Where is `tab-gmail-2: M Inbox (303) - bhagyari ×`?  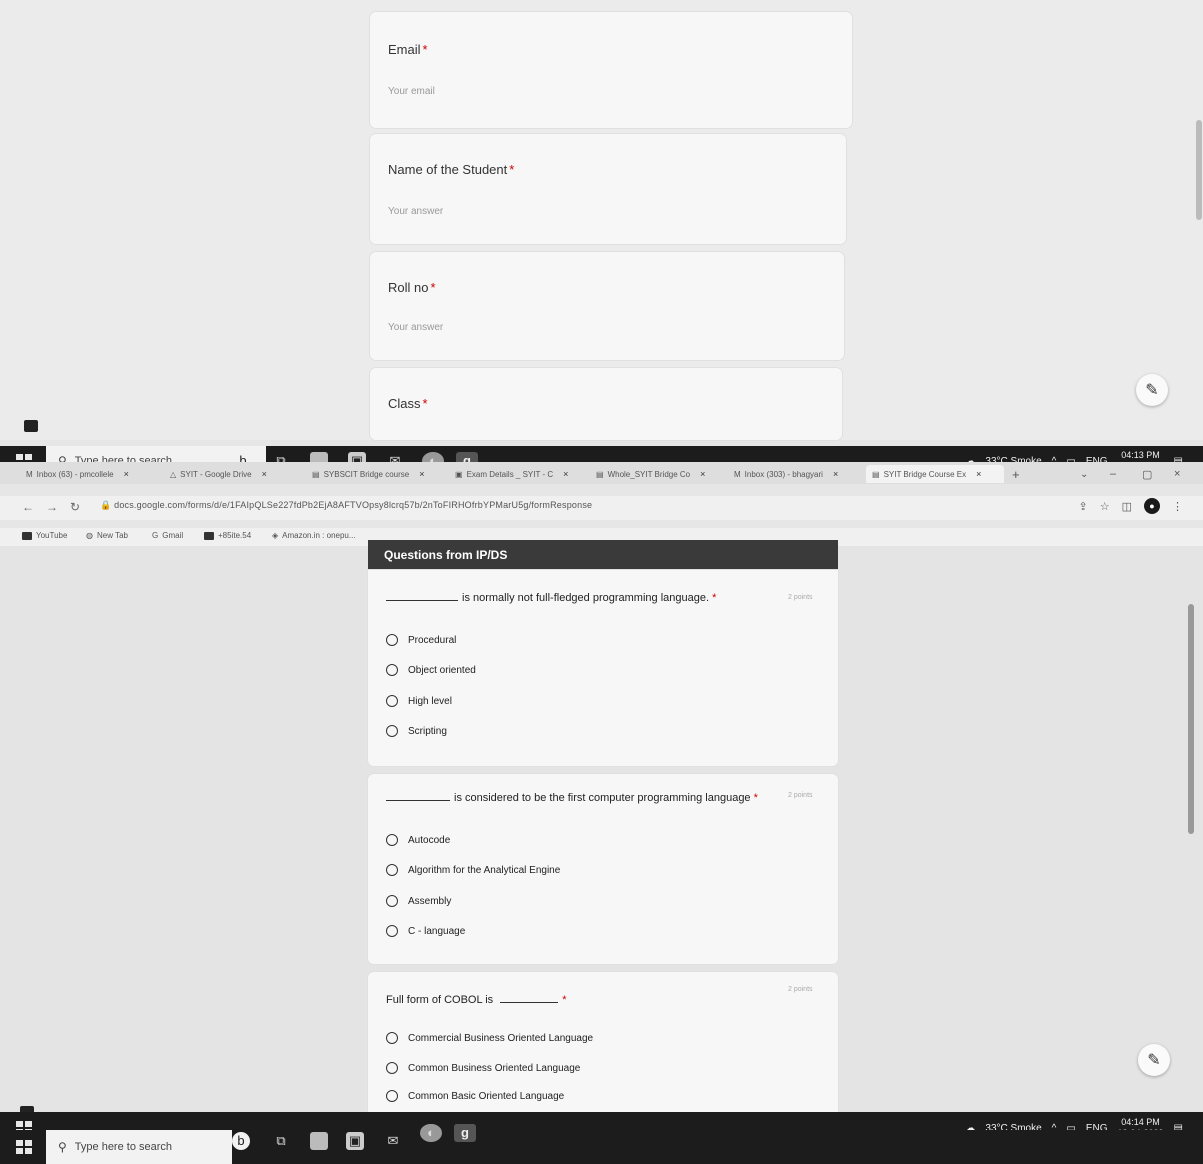
tab-gmail-2: M Inbox (303) - bhagyari × is located at coordinates (797, 474).